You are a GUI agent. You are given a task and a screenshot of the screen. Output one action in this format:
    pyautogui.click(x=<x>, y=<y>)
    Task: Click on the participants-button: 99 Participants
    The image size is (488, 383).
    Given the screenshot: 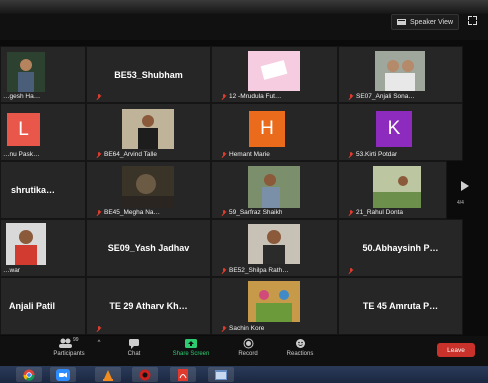 What is the action you would take?
    pyautogui.click(x=69, y=347)
    